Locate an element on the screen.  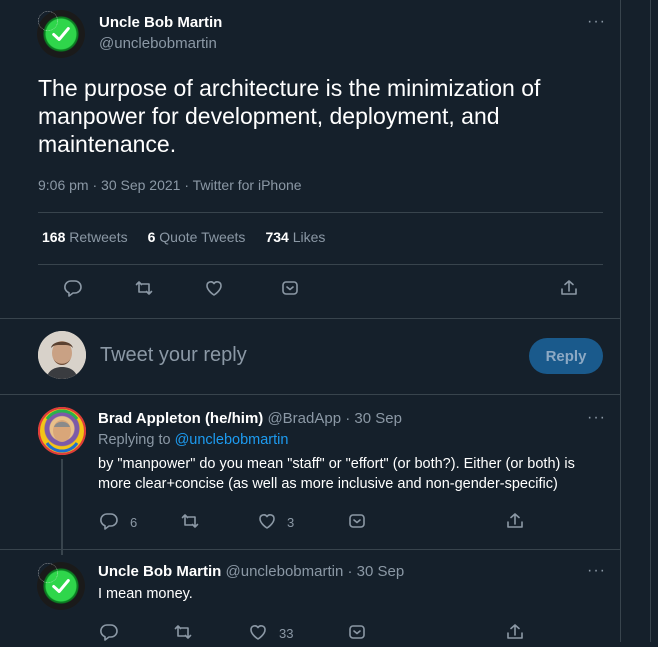
author-avatar is located at coordinates (61, 34).